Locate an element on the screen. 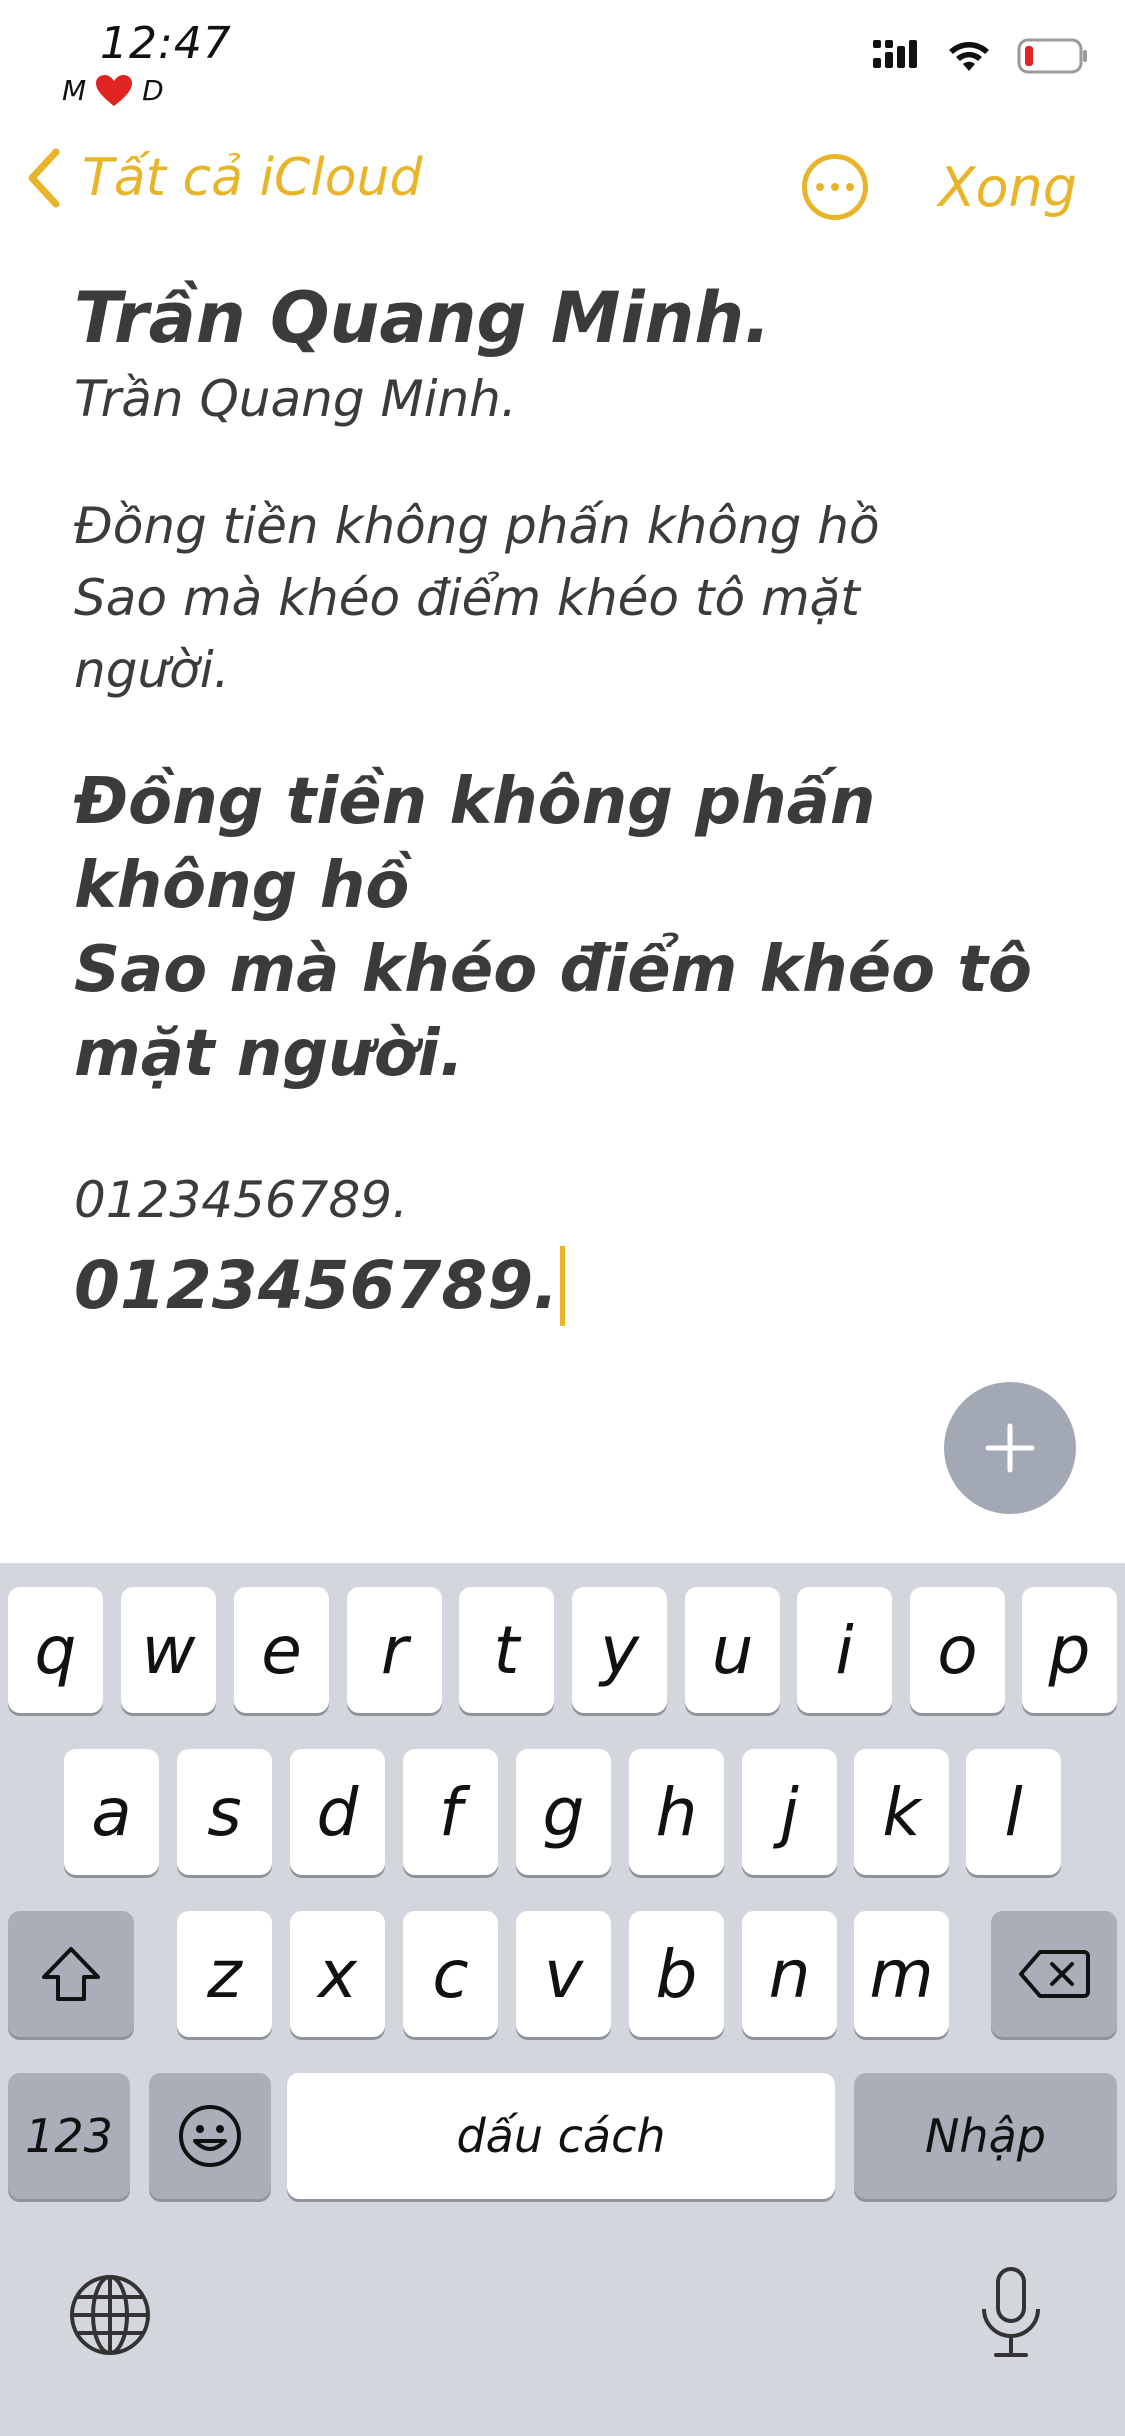 The height and width of the screenshot is (2436, 1125). key-p: p is located at coordinates (1069, 1650).